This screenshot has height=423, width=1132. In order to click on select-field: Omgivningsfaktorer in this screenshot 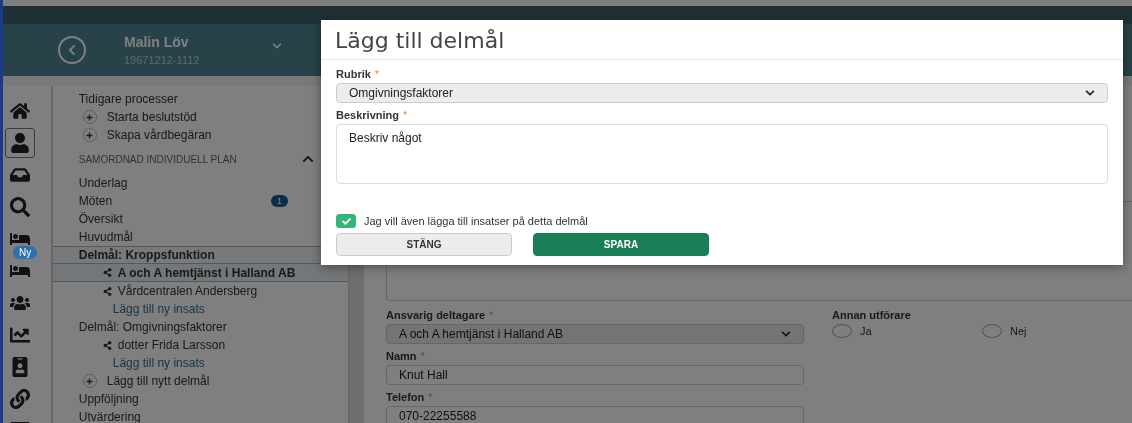, I will do `click(722, 93)`.